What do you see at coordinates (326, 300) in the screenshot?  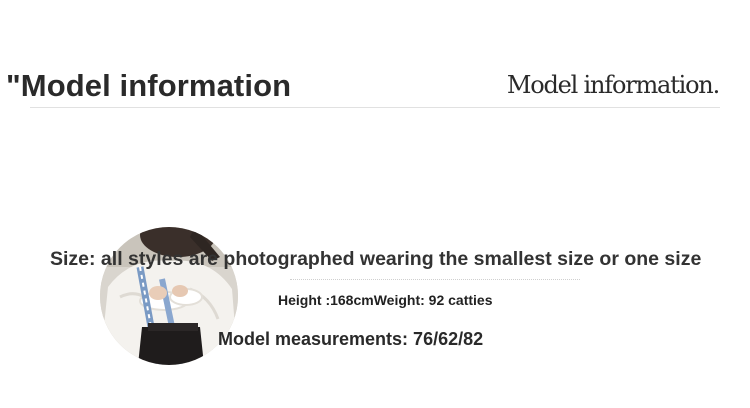 I see `model-height: Height :168cm` at bounding box center [326, 300].